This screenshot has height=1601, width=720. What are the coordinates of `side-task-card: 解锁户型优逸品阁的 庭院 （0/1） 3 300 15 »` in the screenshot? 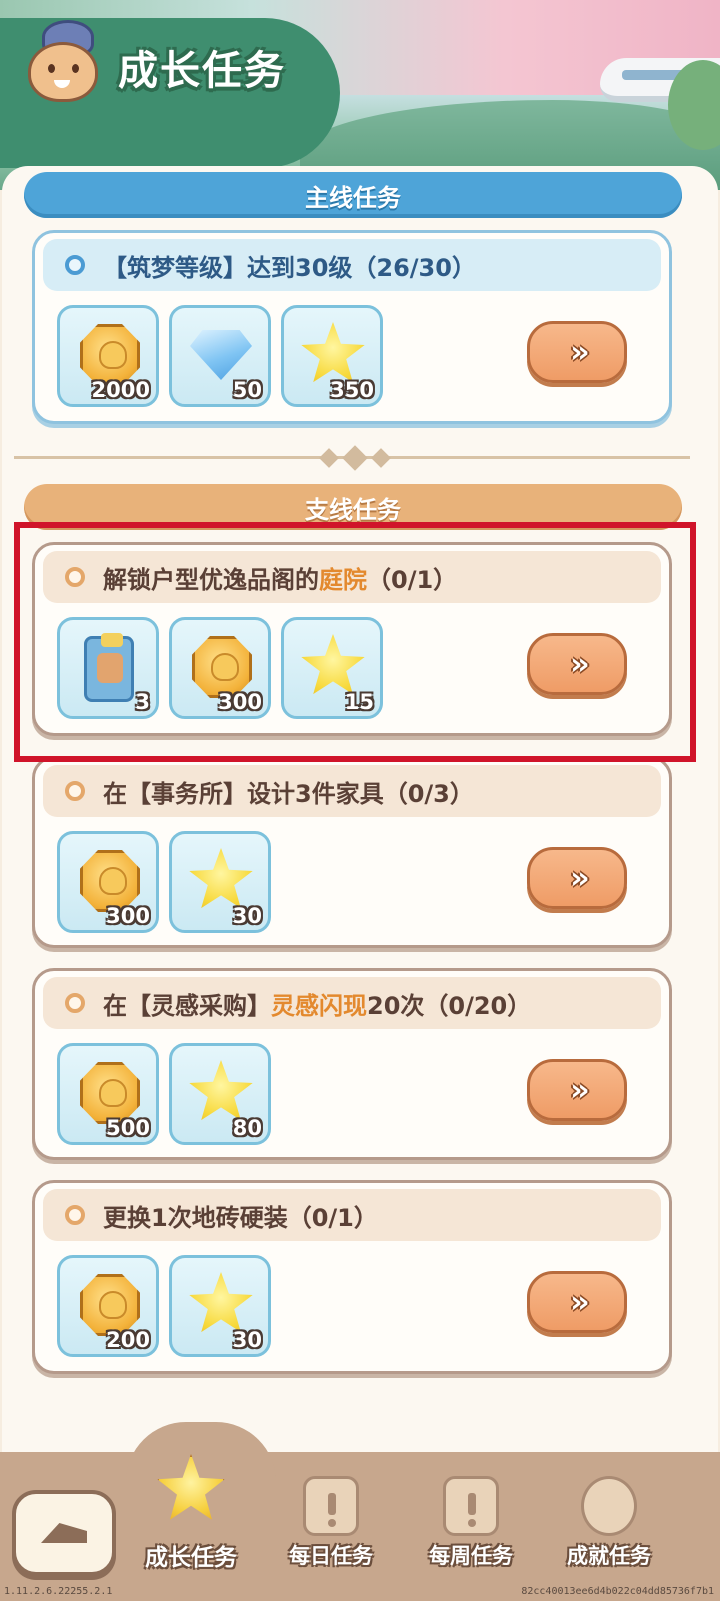 It's located at (352, 639).